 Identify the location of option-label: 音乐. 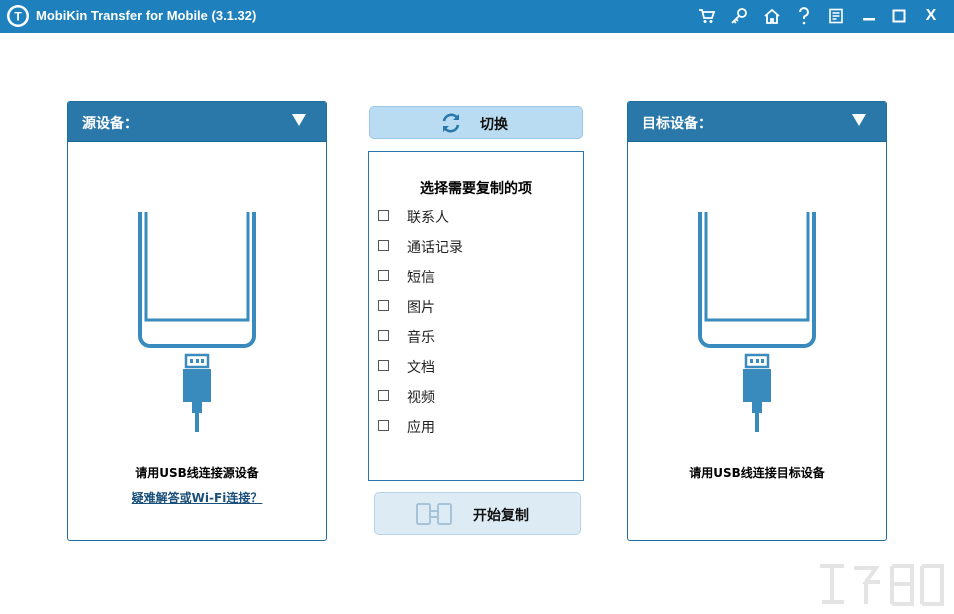
(421, 338).